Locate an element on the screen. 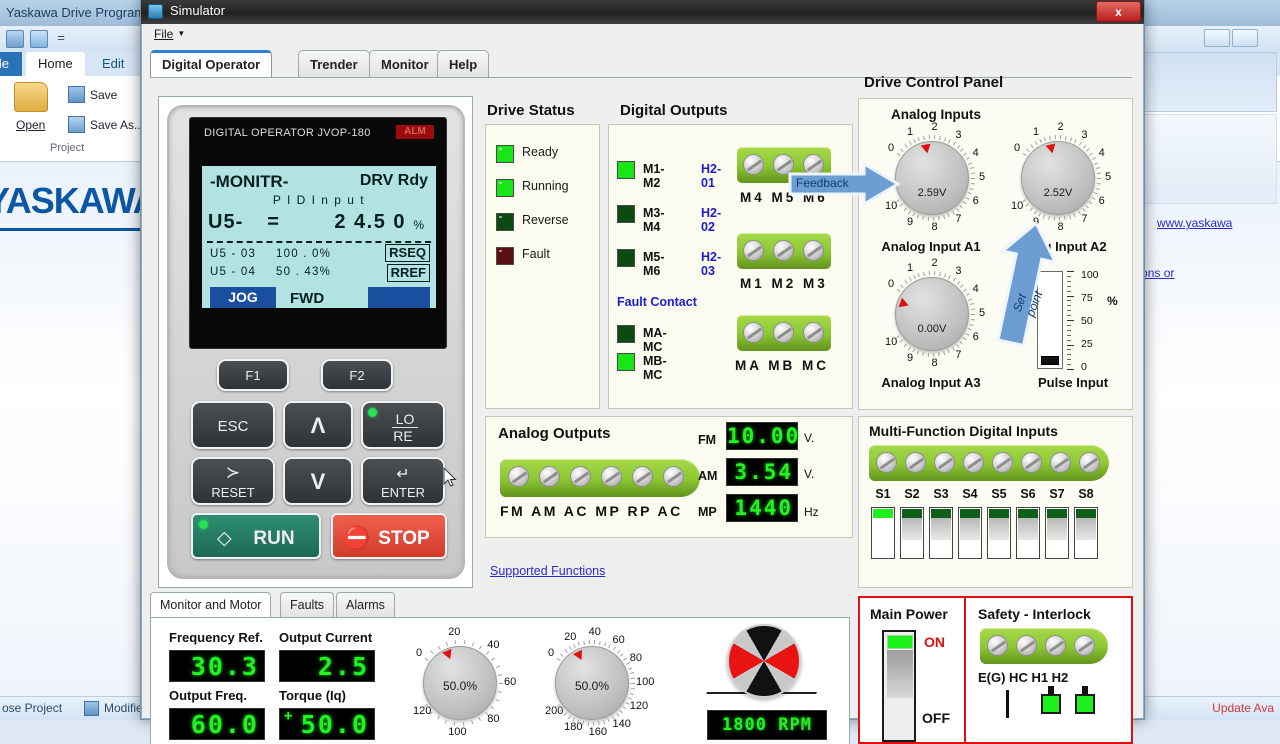 This screenshot has width=1280, height=744. modified-icon is located at coordinates (91, 708).